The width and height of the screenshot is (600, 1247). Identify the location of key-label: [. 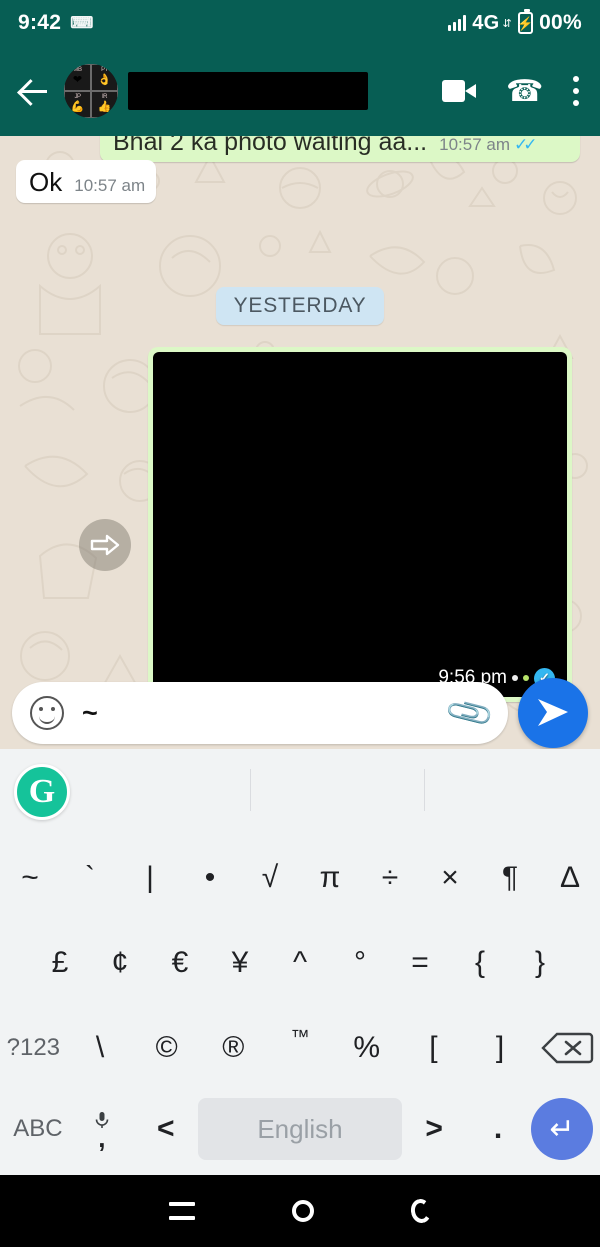
(433, 1047).